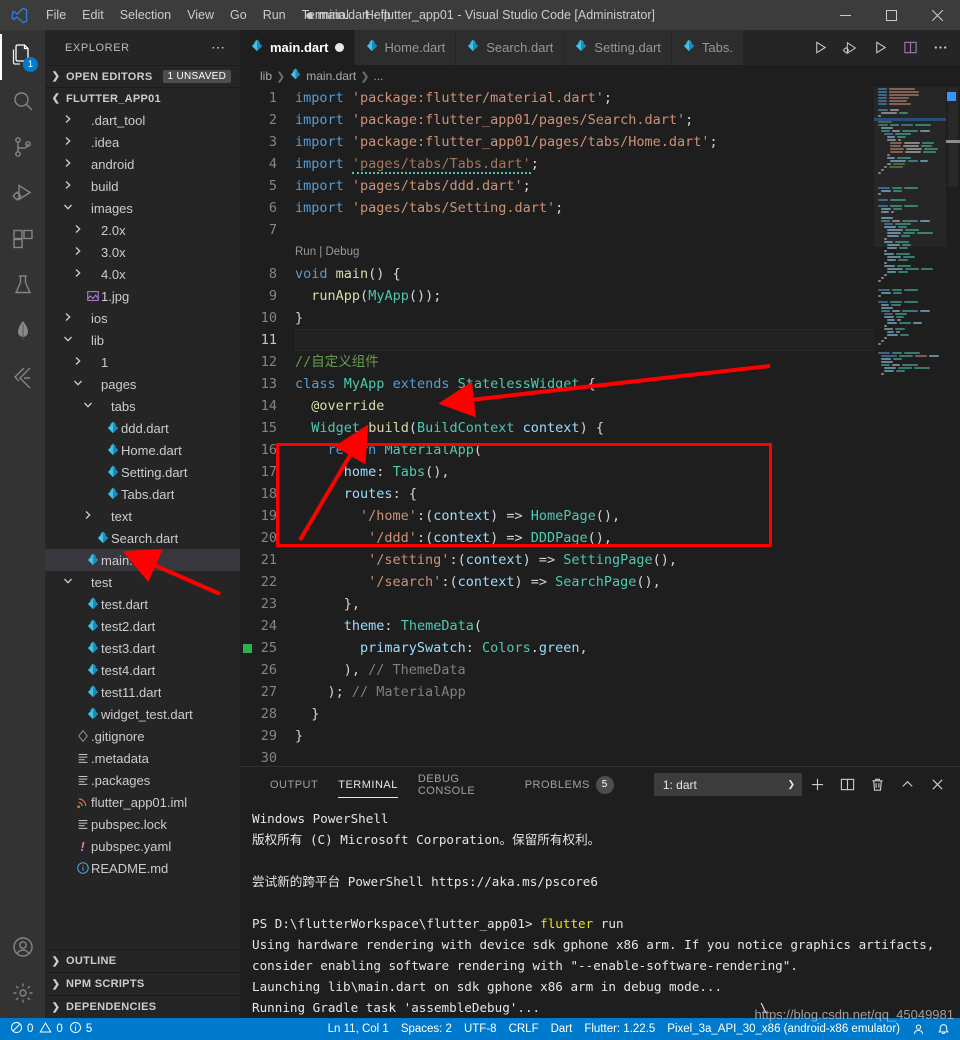 This screenshot has width=960, height=1040. I want to click on breadcrumb-item-lib: lib, so click(266, 76).